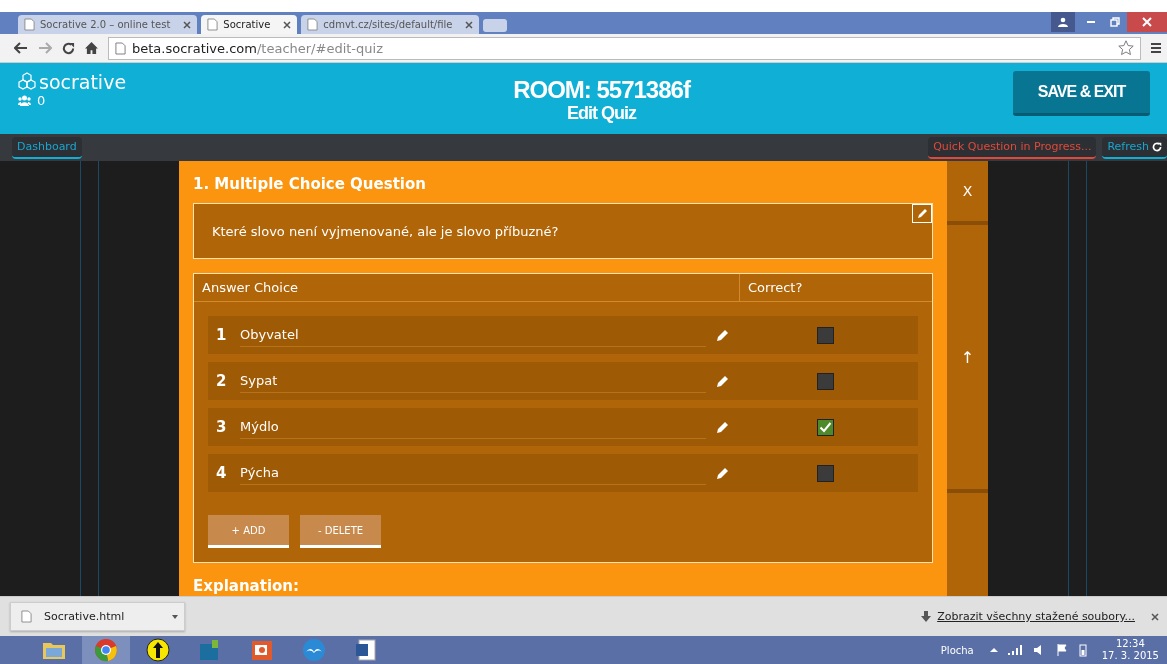 This screenshot has height=664, width=1167. I want to click on clock-time: 12:34, so click(1130, 644).